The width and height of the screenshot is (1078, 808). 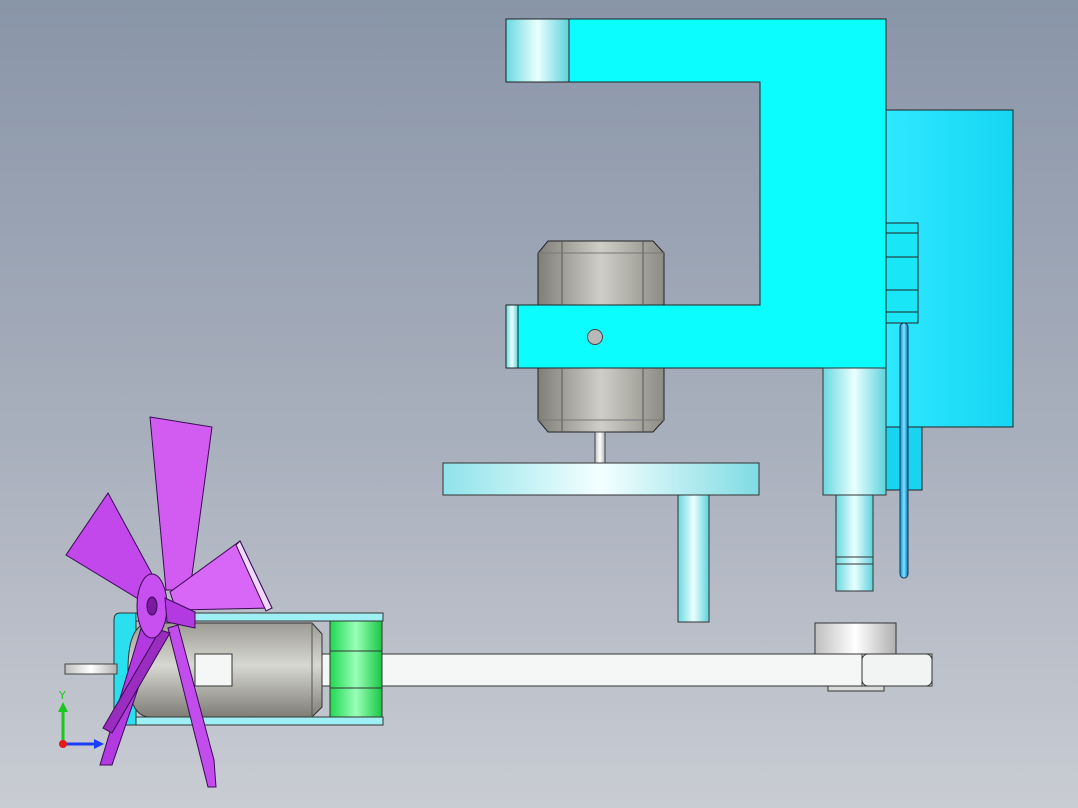 I want to click on turntable-disc, so click(x=601, y=542).